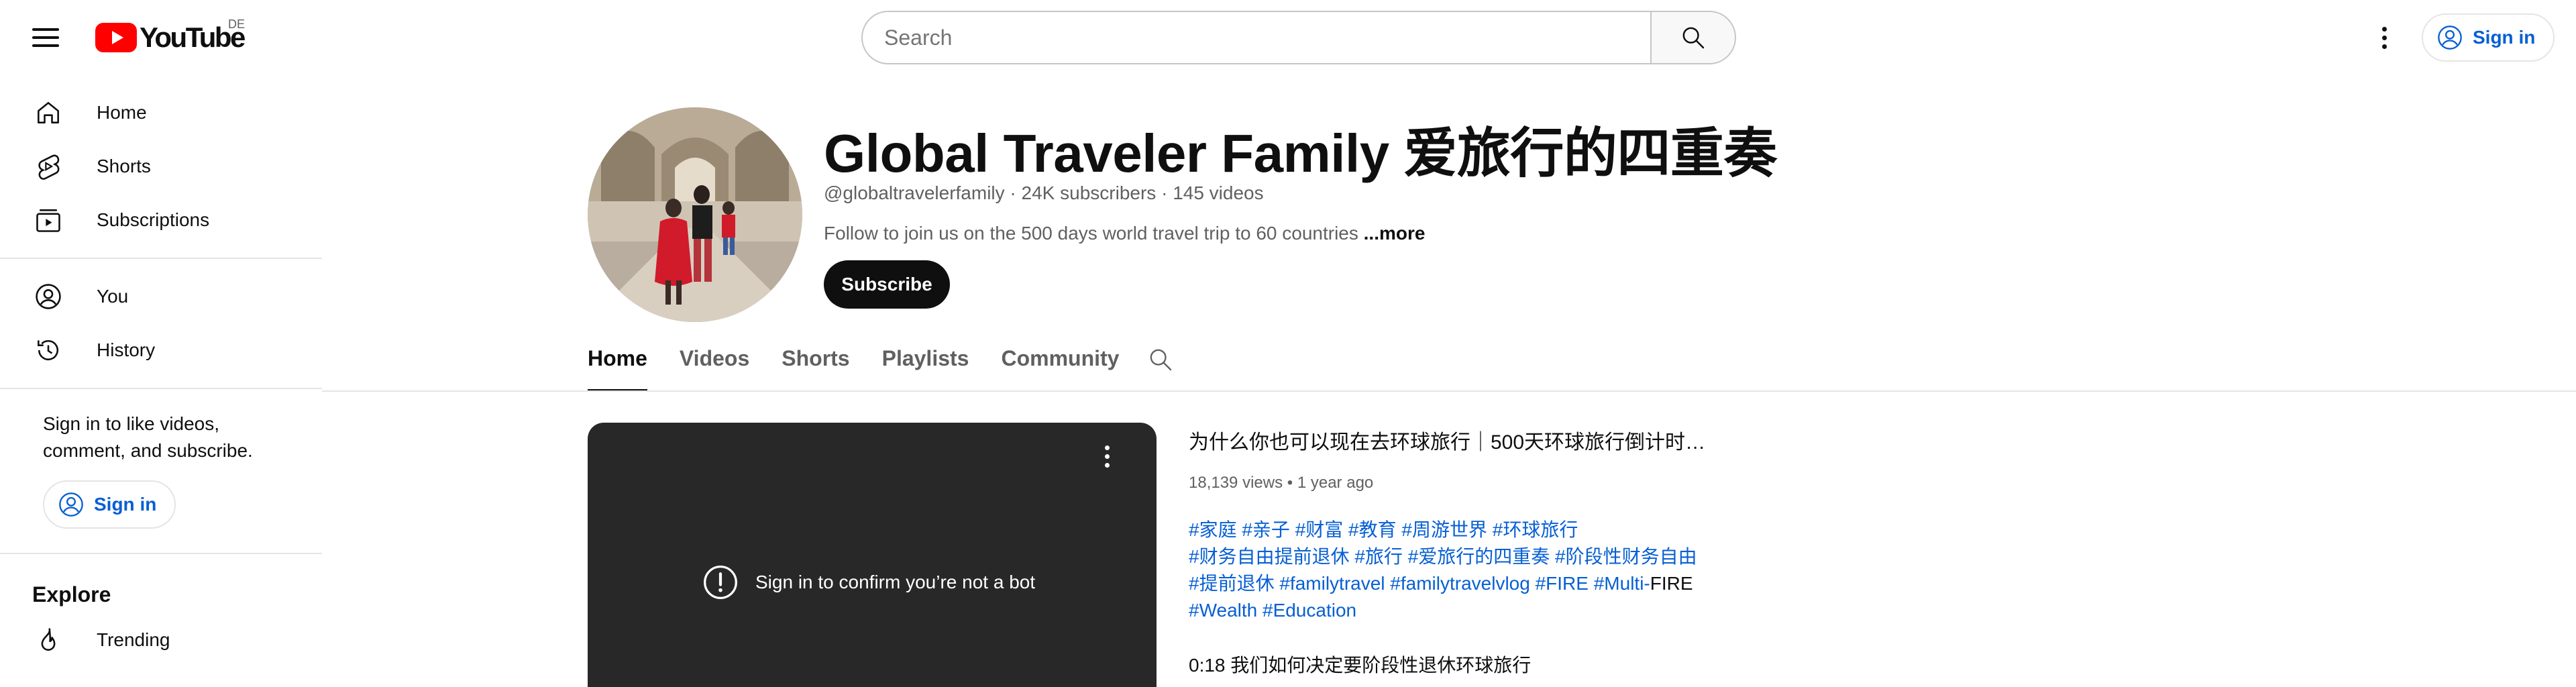  I want to click on sidebar-item-label: Subscriptions, so click(153, 220).